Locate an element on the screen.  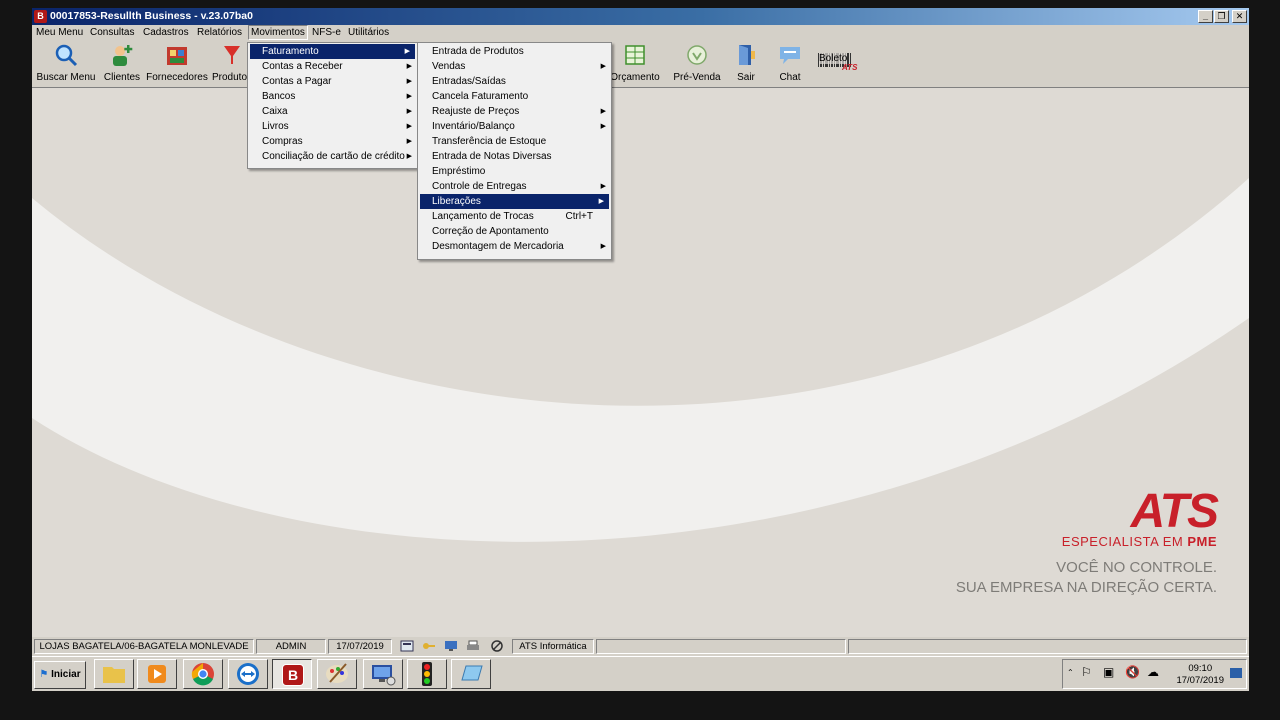
menu-item-vendas: Vendas ▶ is located at coordinates (514, 66).